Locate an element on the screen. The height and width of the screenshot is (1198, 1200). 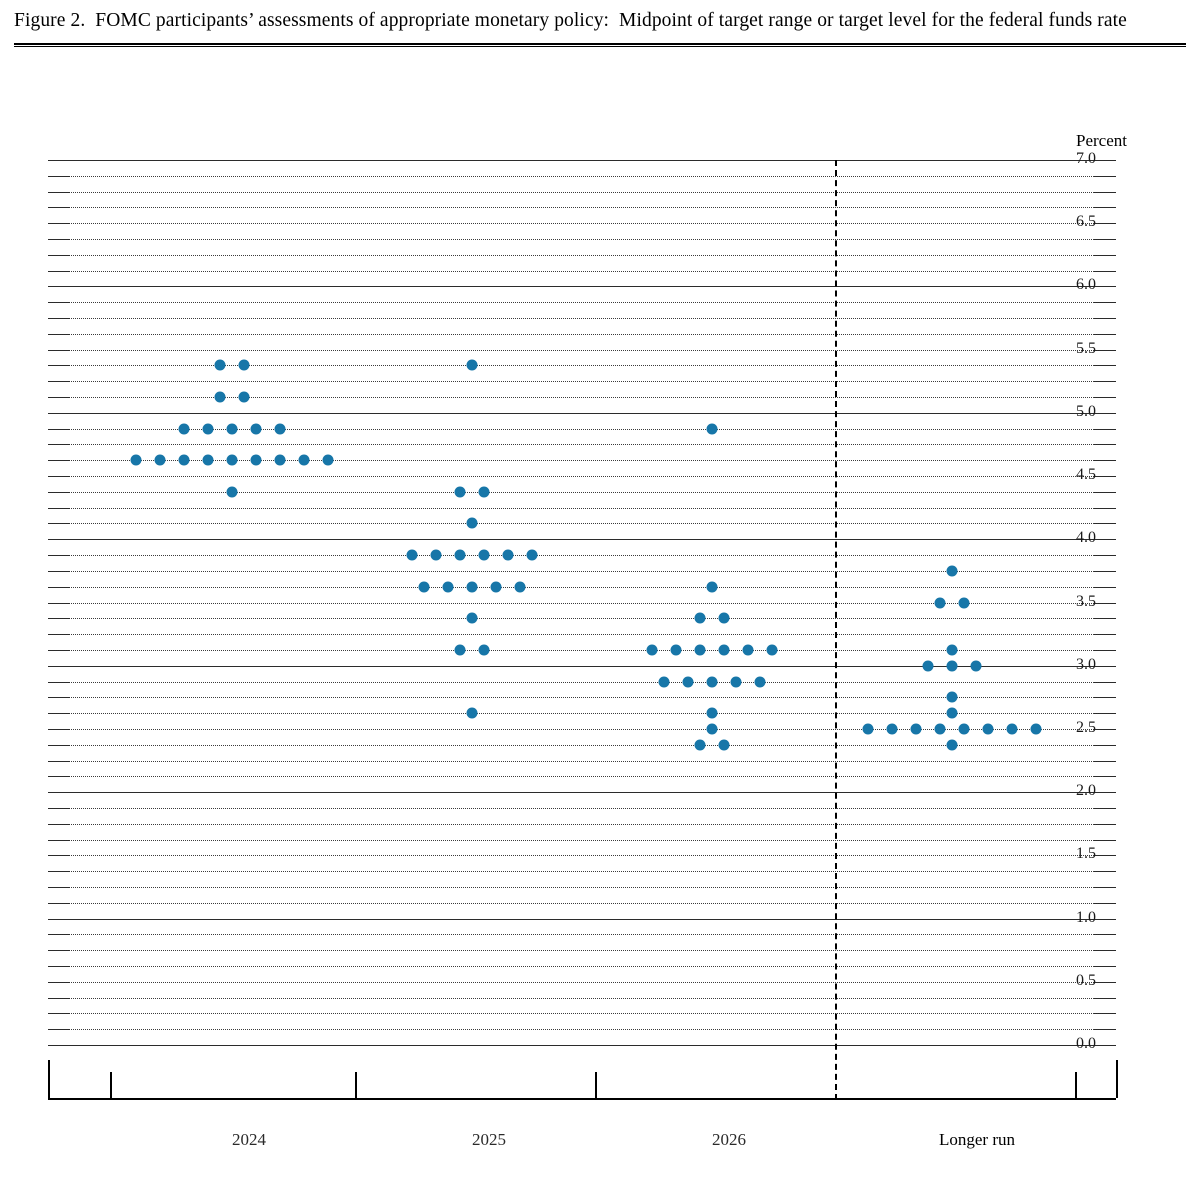
y-axis-tick-label: 1.5 is located at coordinates (1086, 854).